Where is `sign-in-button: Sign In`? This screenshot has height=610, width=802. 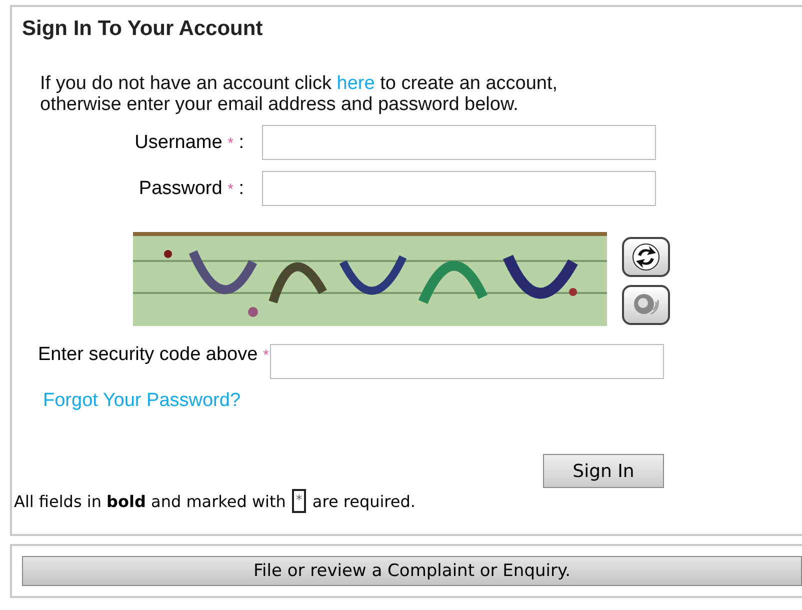 sign-in-button: Sign In is located at coordinates (603, 471).